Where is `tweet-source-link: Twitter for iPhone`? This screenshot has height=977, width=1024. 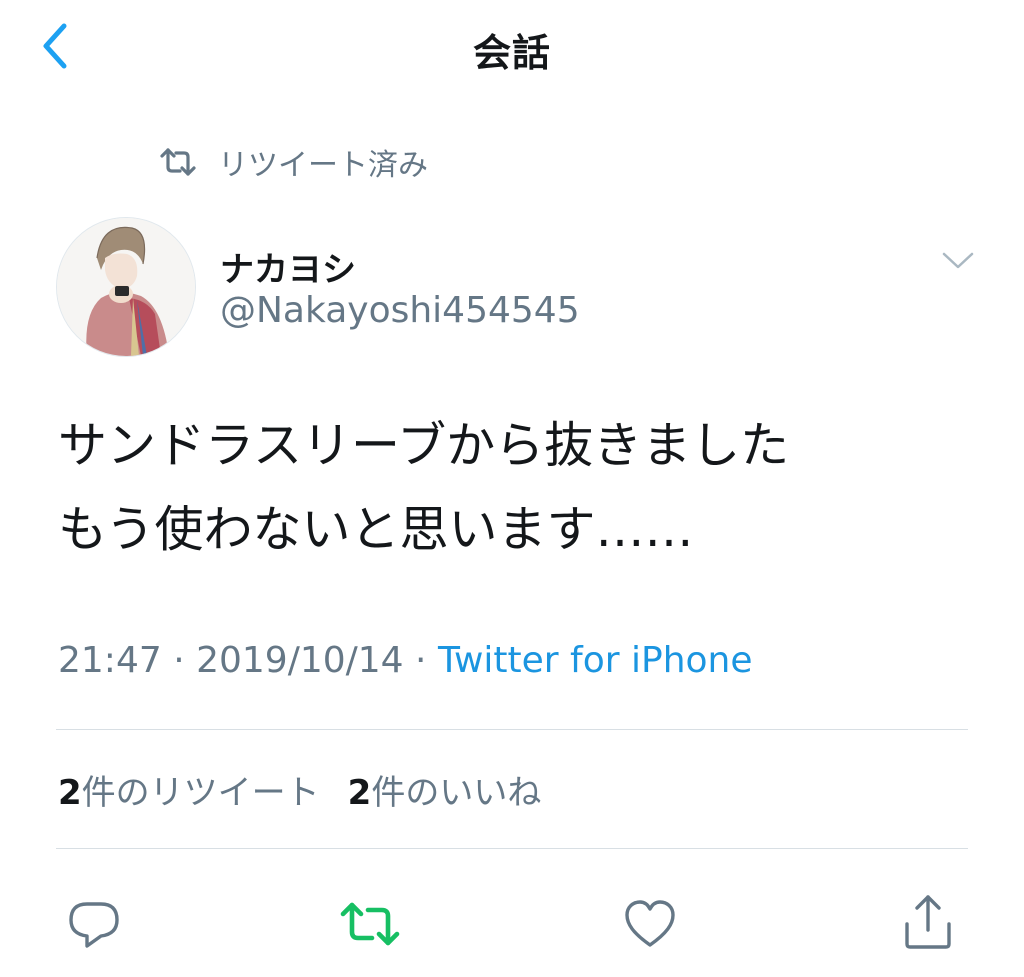
tweet-source-link: Twitter for iPhone is located at coordinates (595, 660).